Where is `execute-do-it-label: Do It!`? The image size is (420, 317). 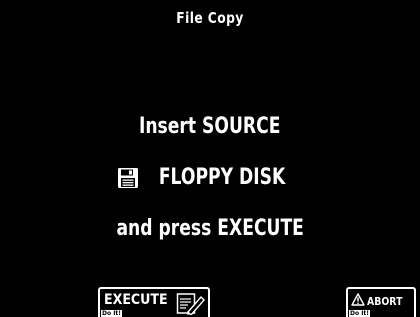 execute-do-it-label: Do It! is located at coordinates (112, 313).